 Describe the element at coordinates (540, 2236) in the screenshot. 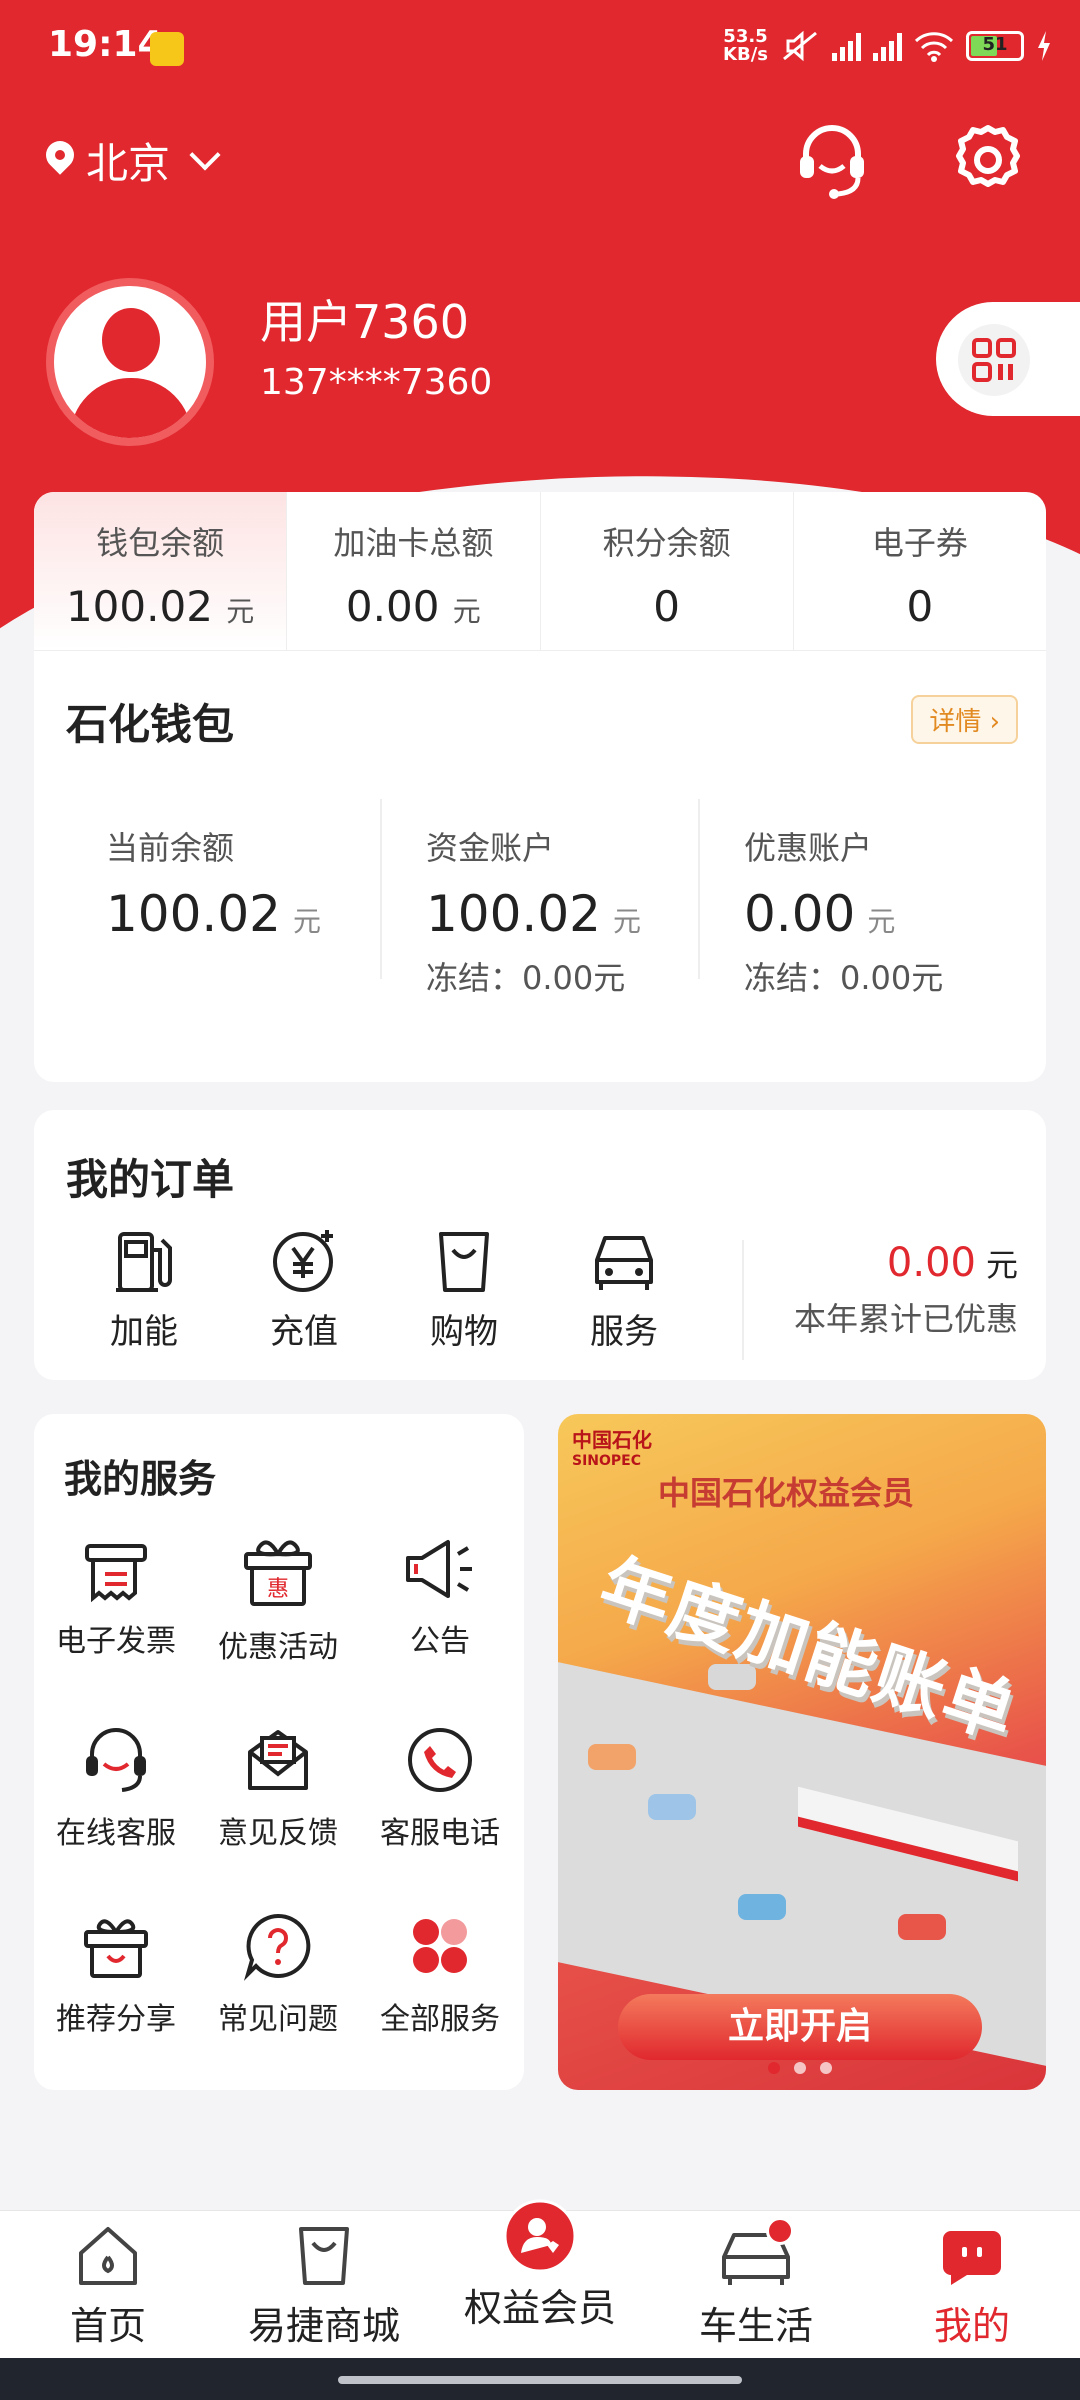

I see `member-icon` at that location.